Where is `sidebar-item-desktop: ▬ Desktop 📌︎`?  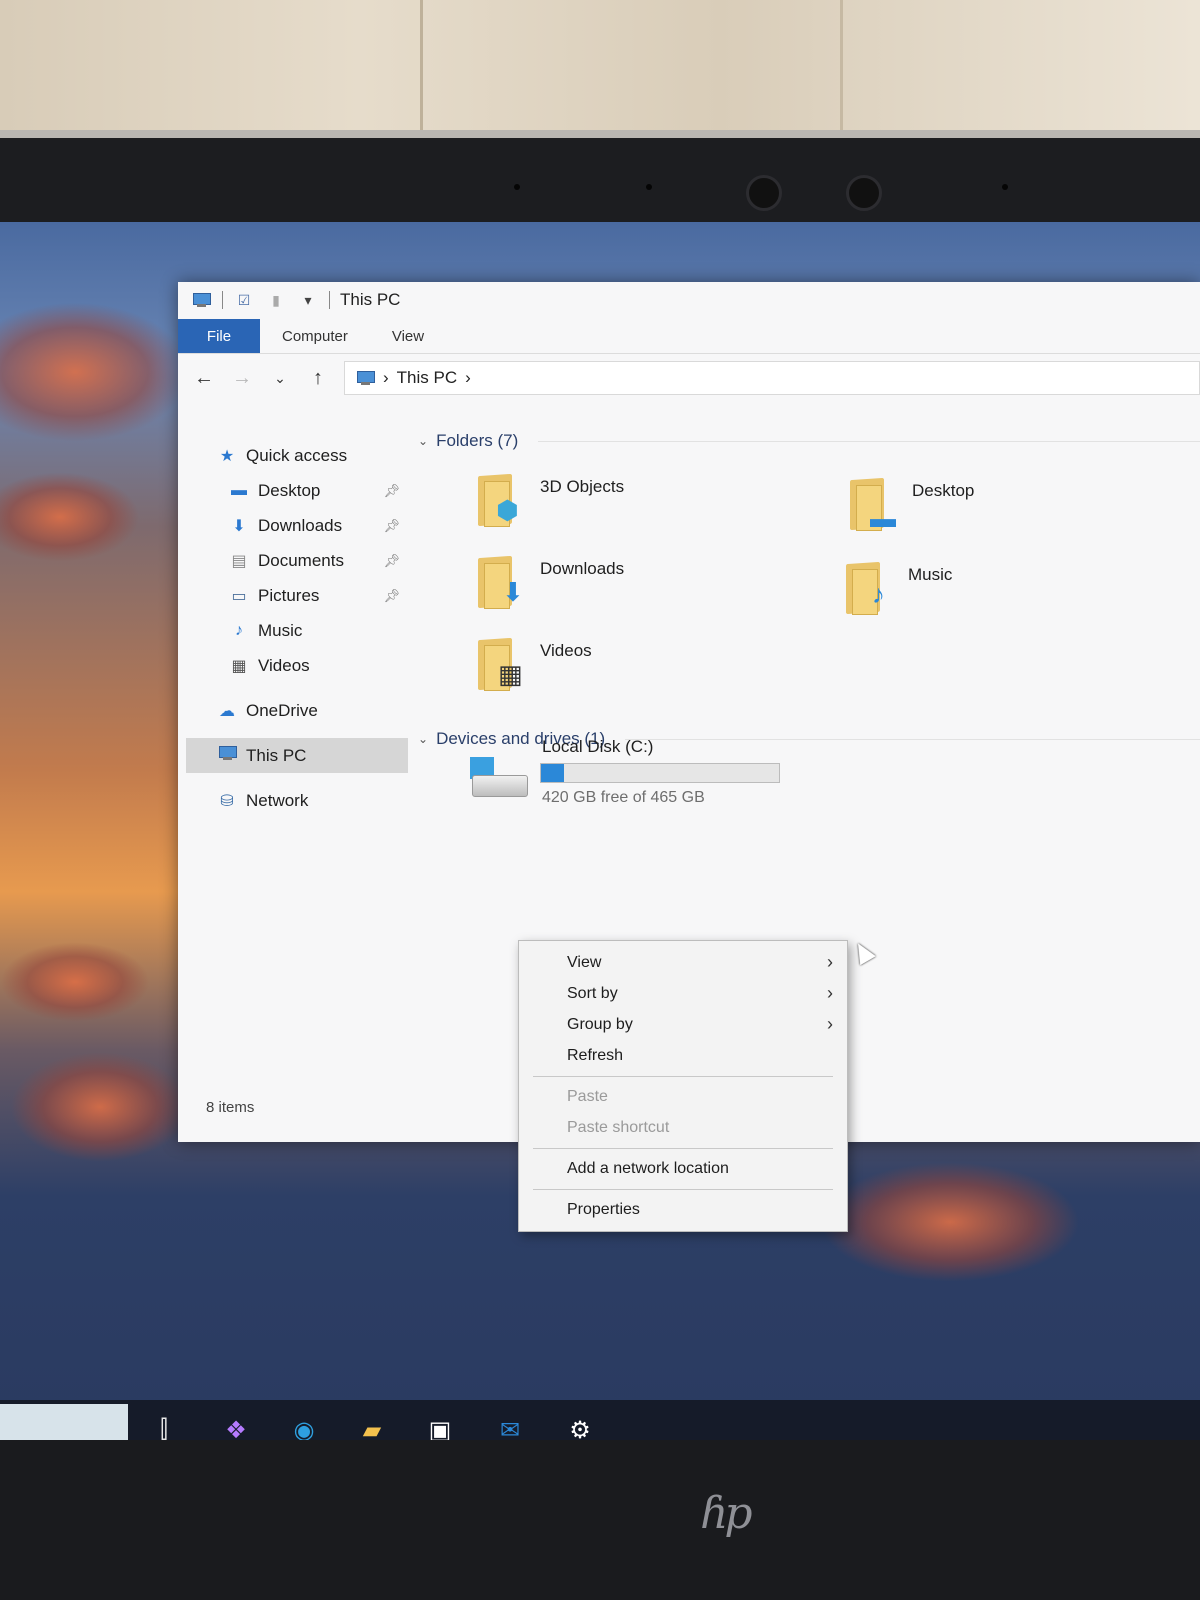 sidebar-item-desktop: ▬ Desktop 📌︎ is located at coordinates (297, 490).